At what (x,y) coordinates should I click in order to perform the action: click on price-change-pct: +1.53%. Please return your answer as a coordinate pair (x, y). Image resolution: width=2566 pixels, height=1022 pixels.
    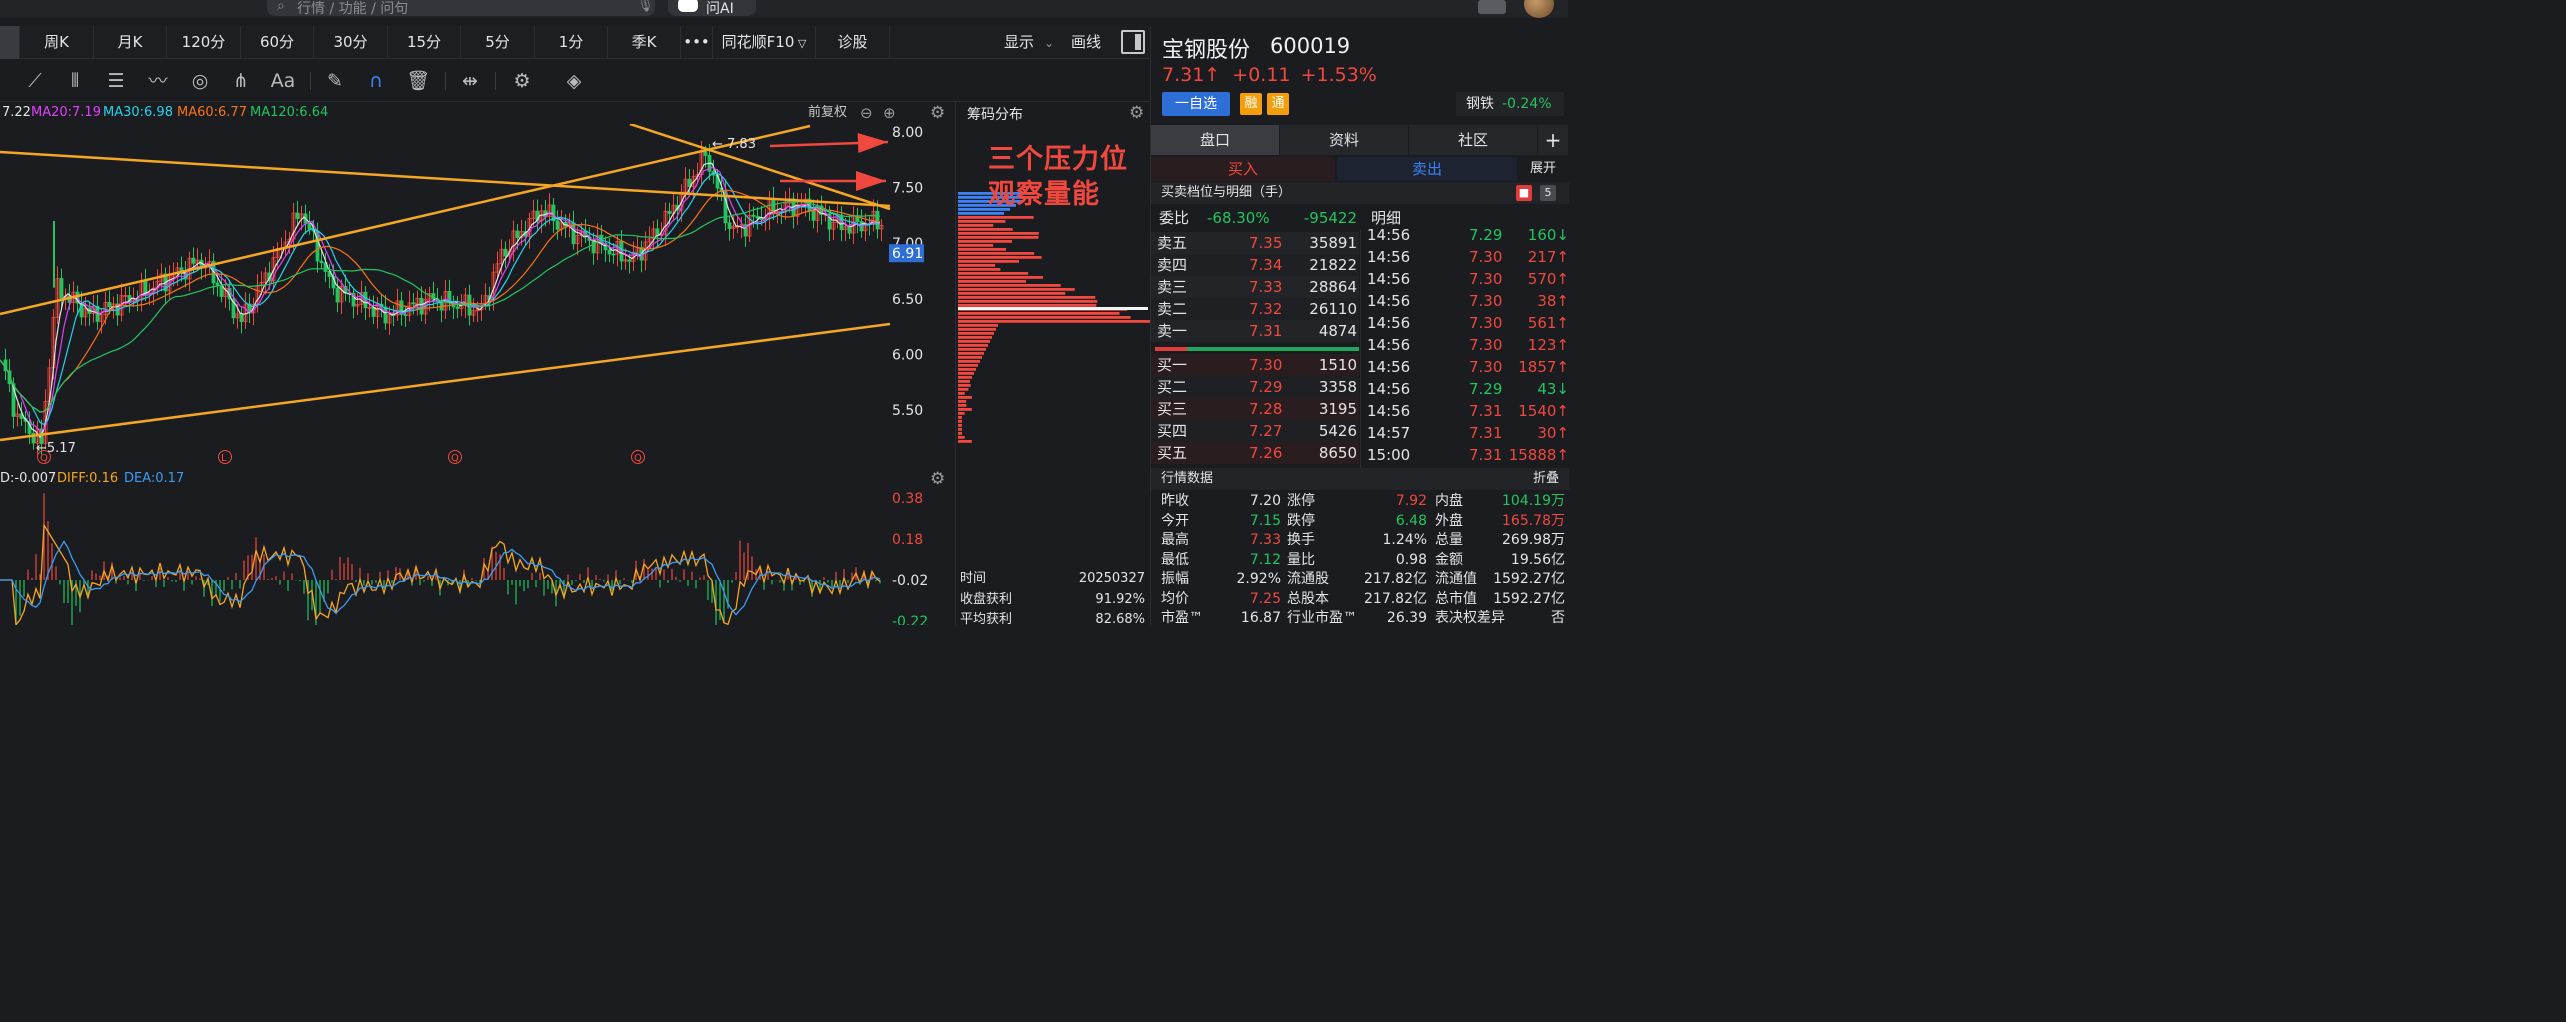
    Looking at the image, I should click on (1338, 75).